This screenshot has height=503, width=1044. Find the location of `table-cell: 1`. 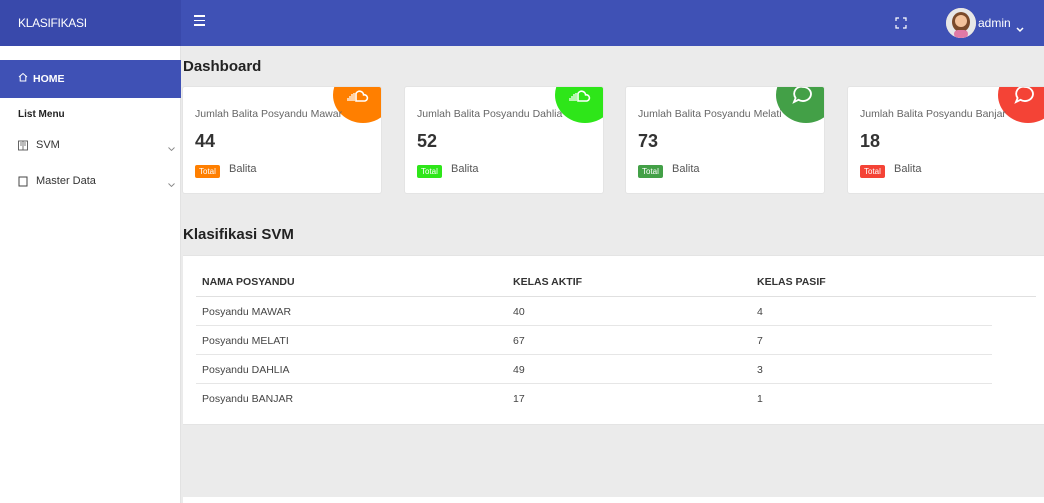

table-cell: 1 is located at coordinates (760, 399).